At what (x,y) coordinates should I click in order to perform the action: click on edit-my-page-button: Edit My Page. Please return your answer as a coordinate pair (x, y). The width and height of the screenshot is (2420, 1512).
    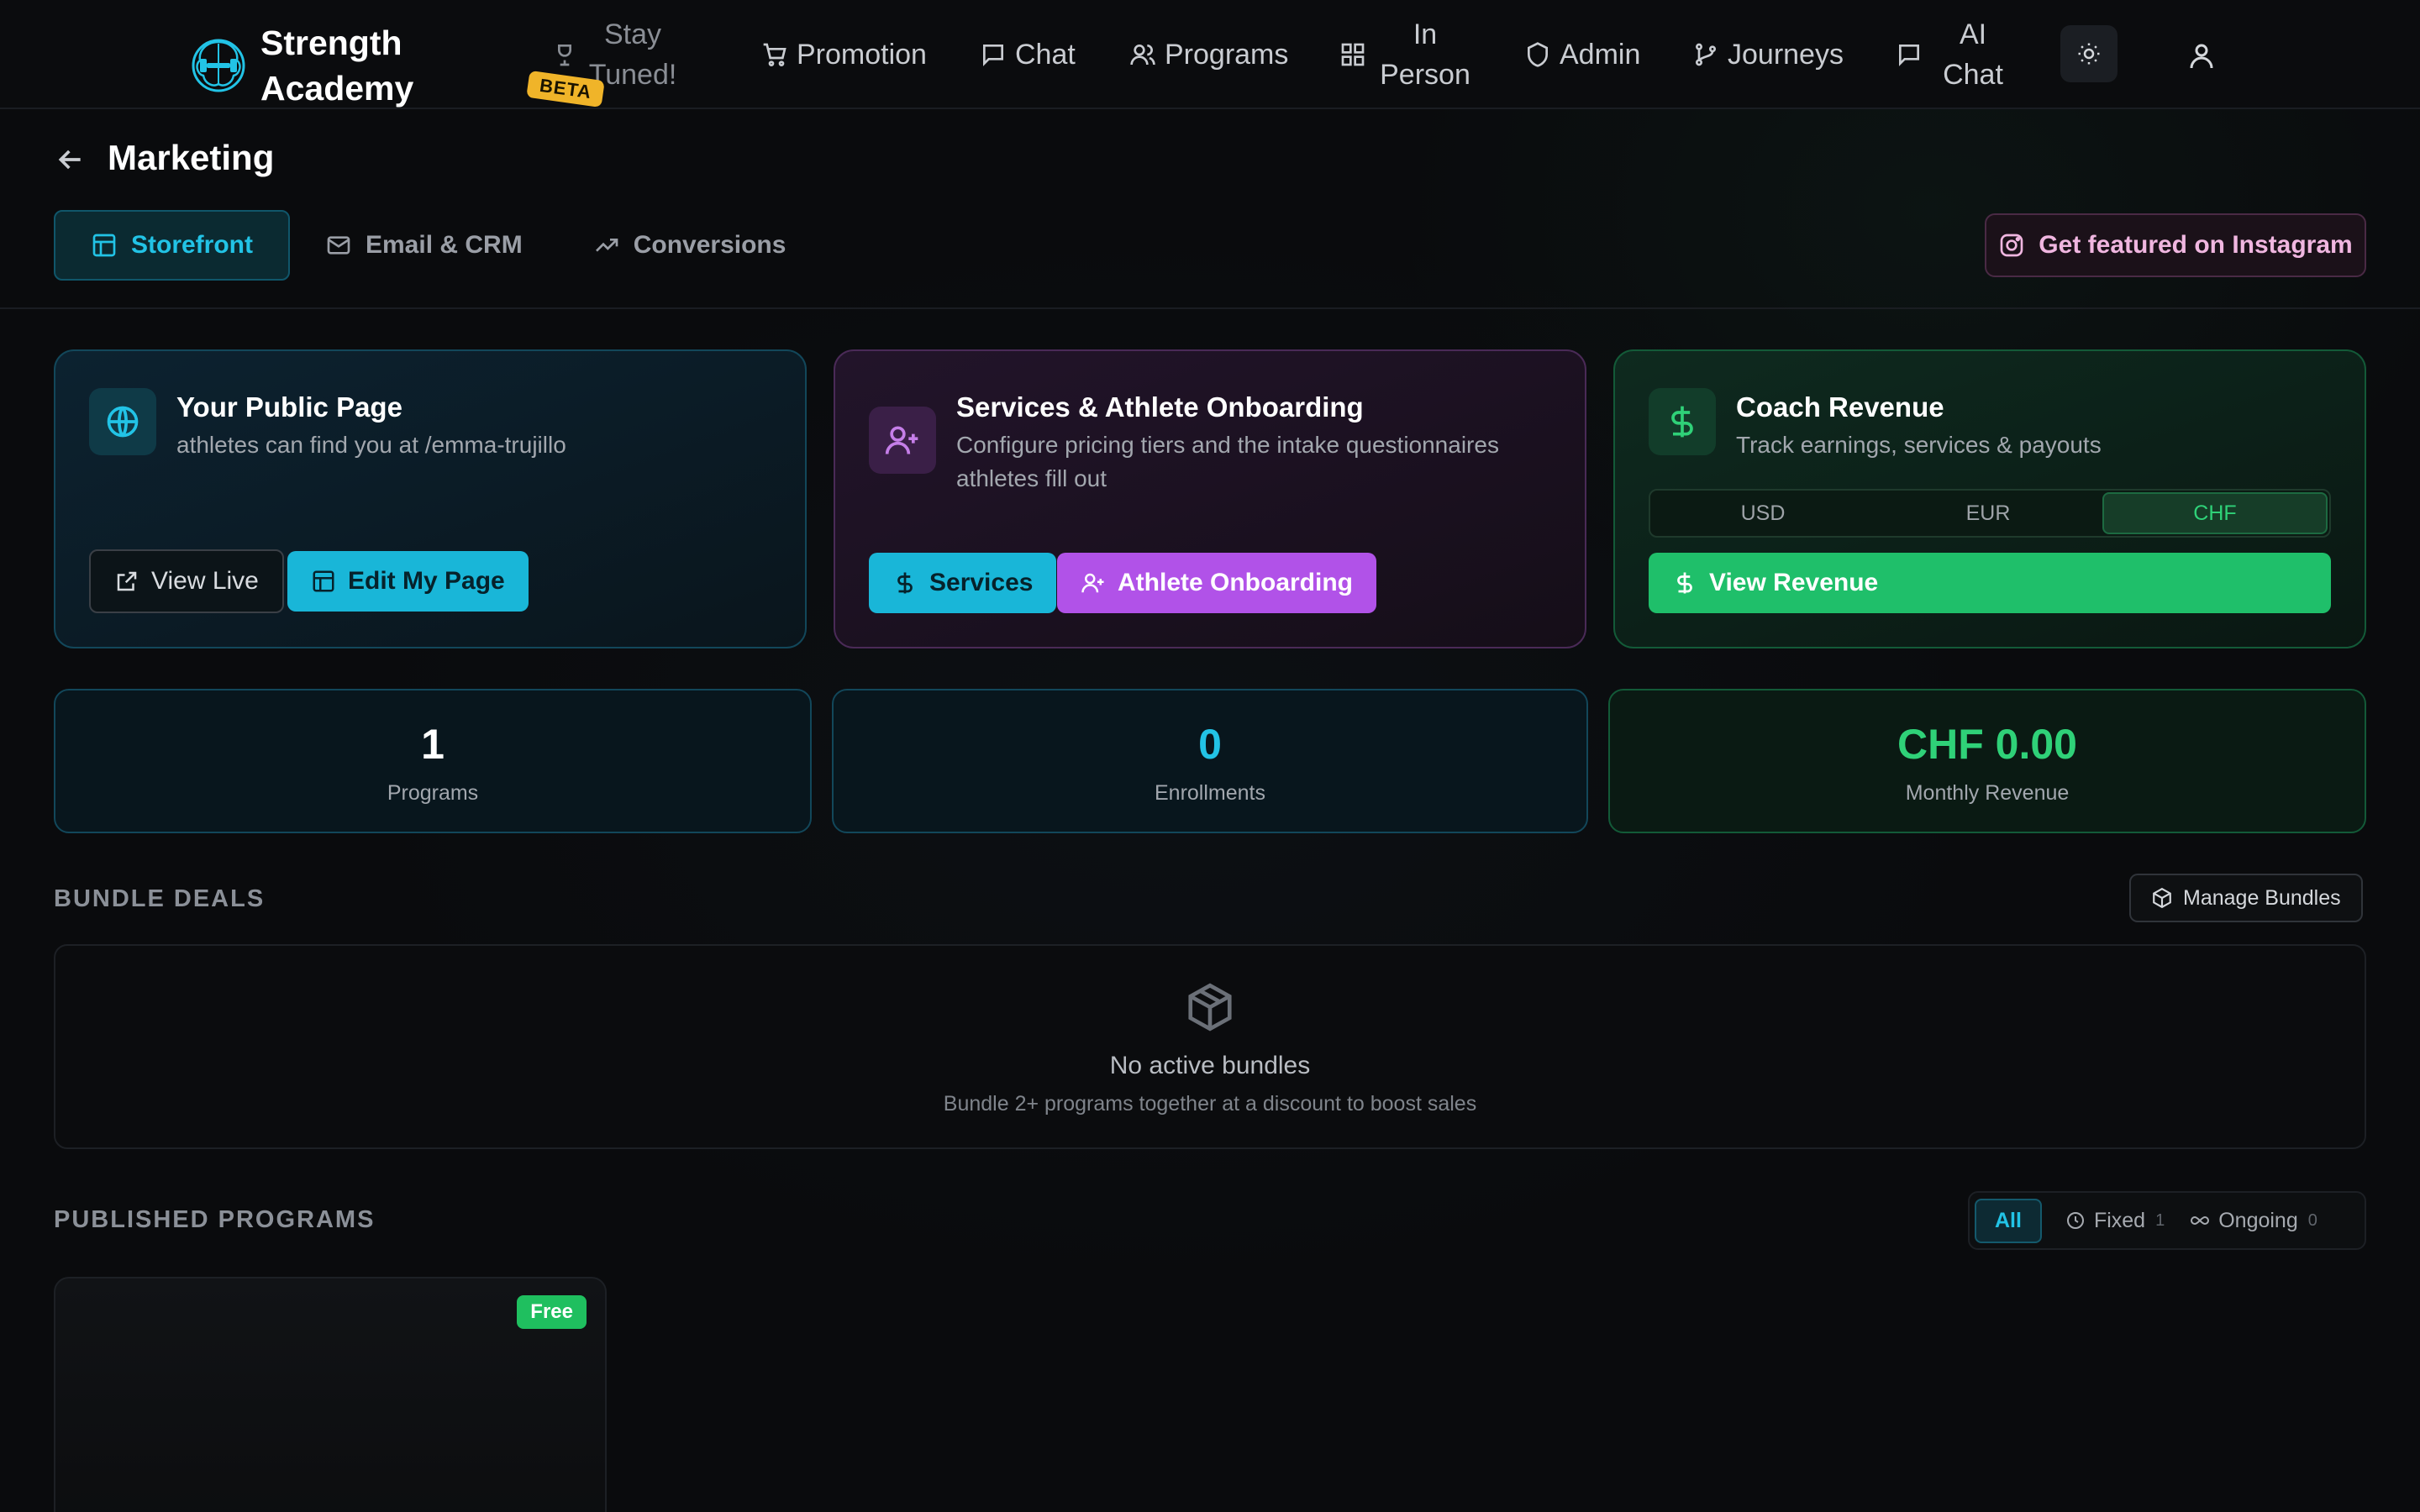
    Looking at the image, I should click on (408, 581).